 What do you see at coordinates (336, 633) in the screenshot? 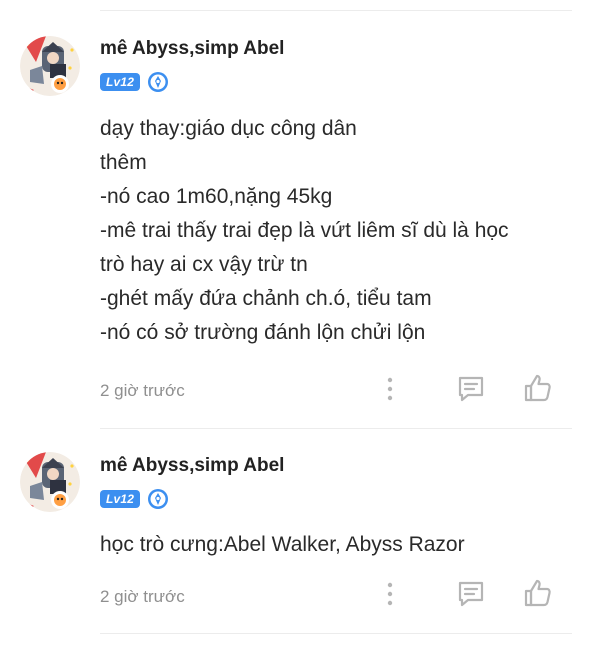
I see `bottom-divider` at bounding box center [336, 633].